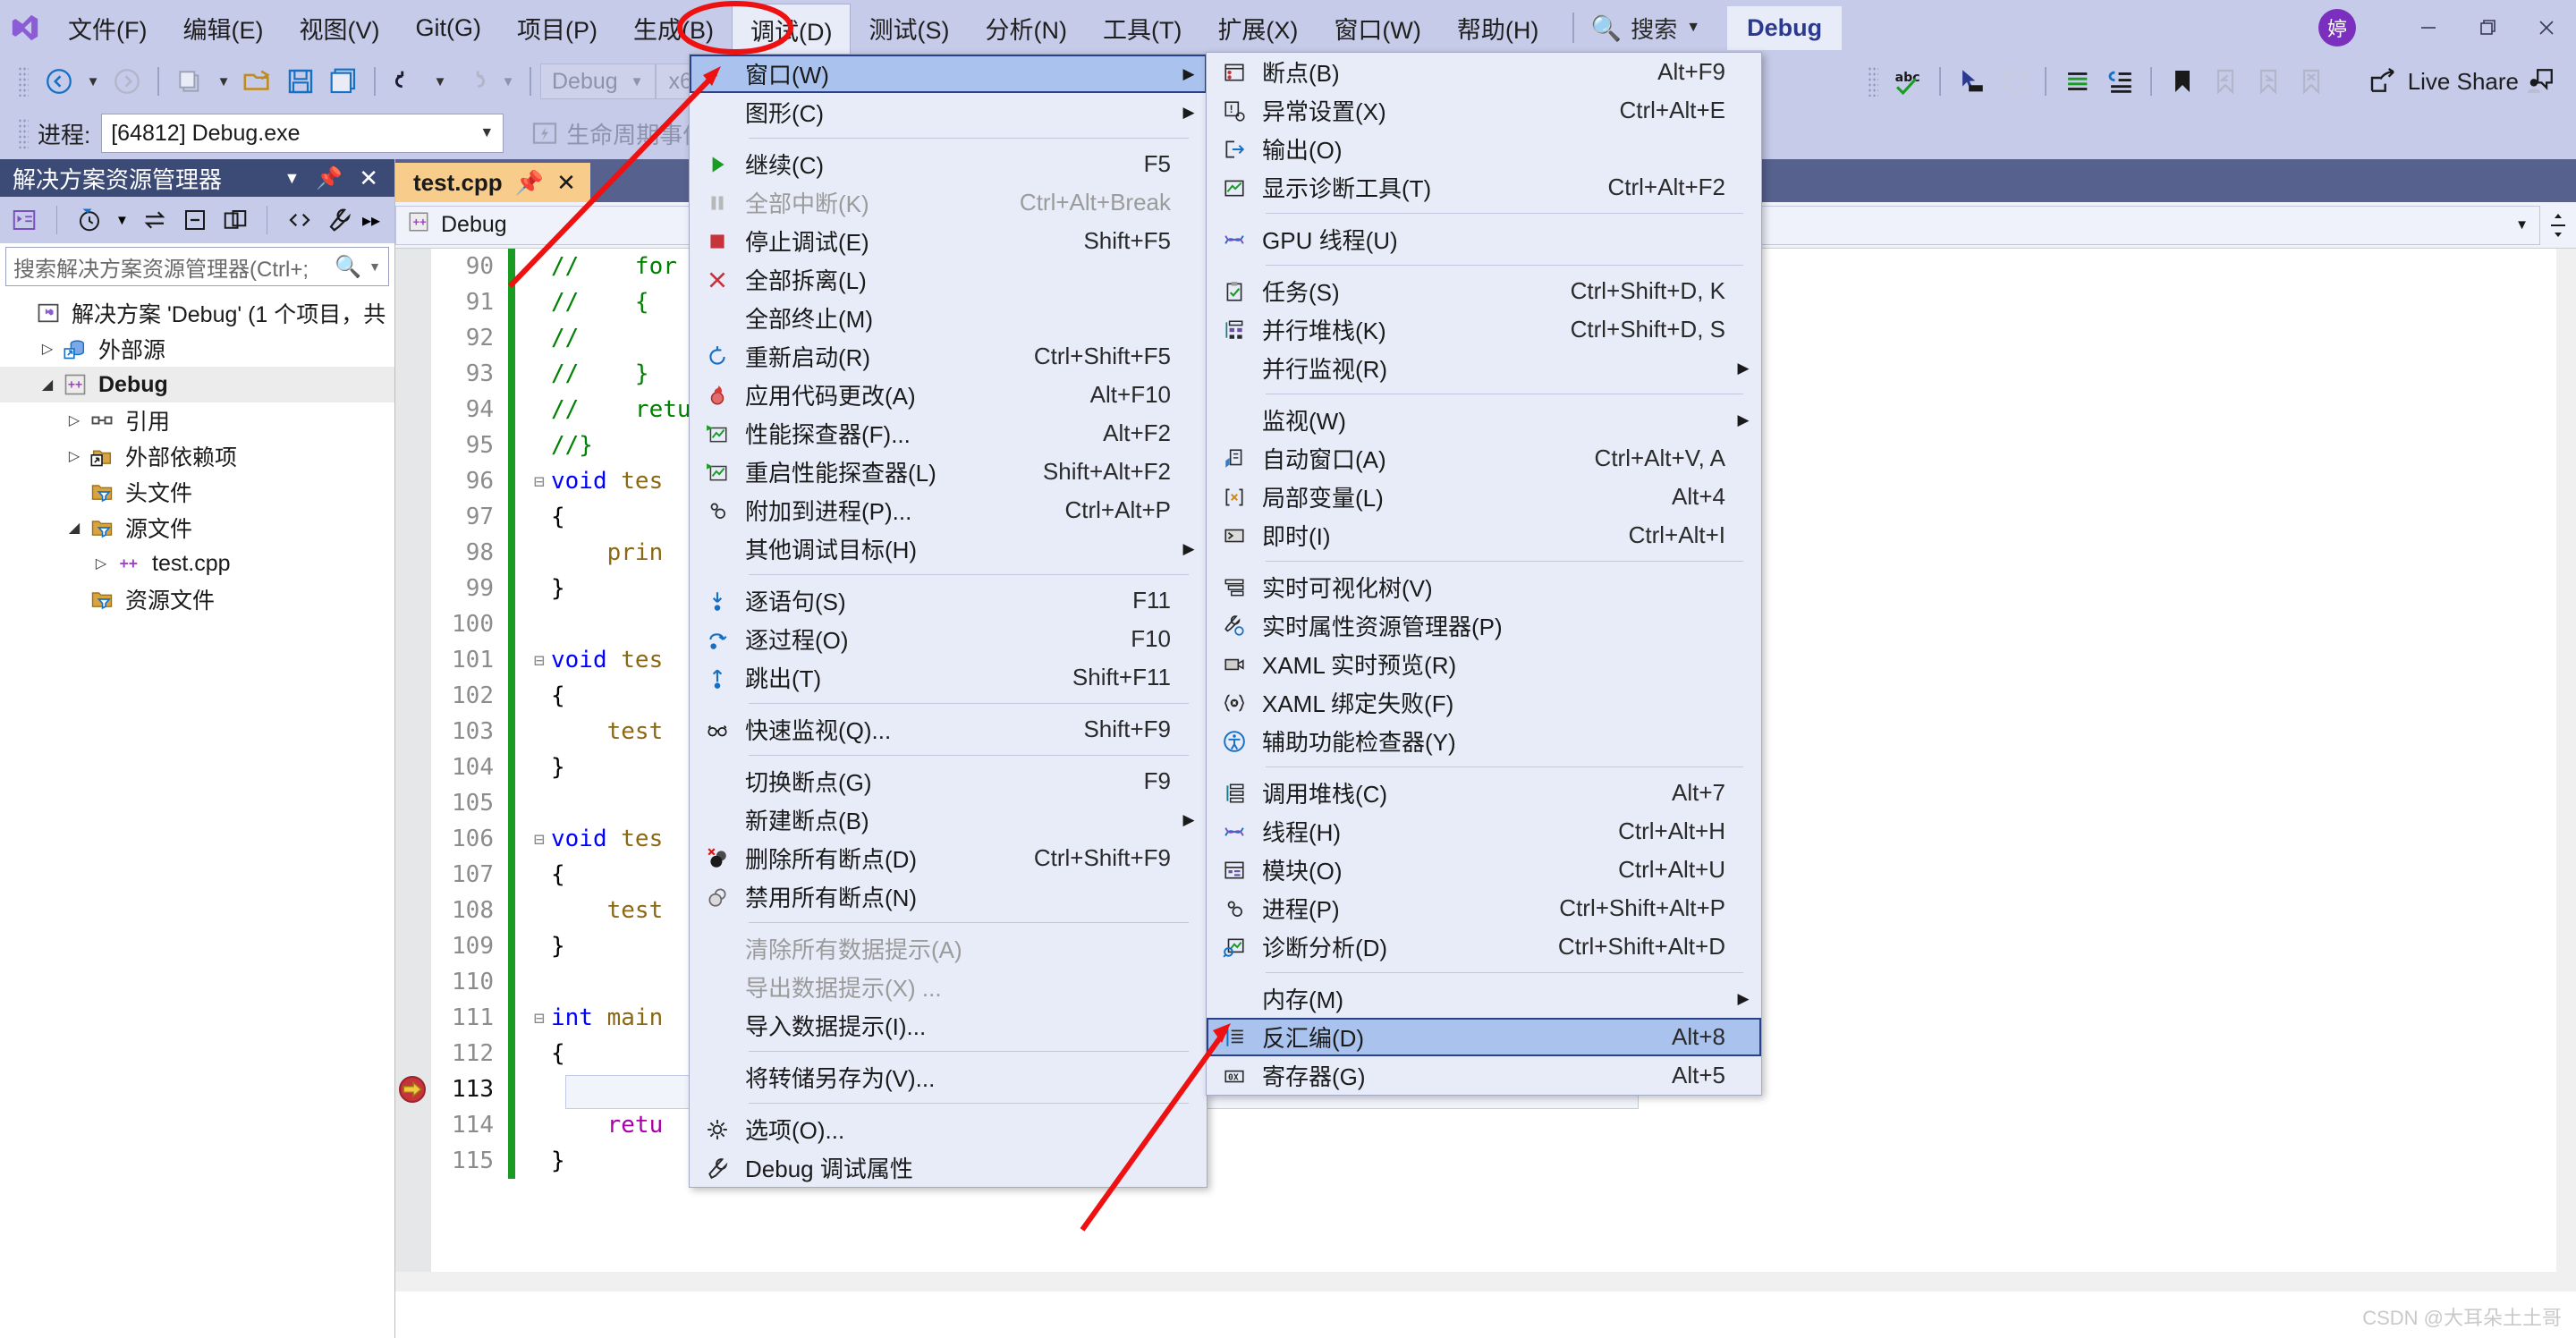 The height and width of the screenshot is (1338, 2576). What do you see at coordinates (561, 946) in the screenshot?
I see `code-line: 109}` at bounding box center [561, 946].